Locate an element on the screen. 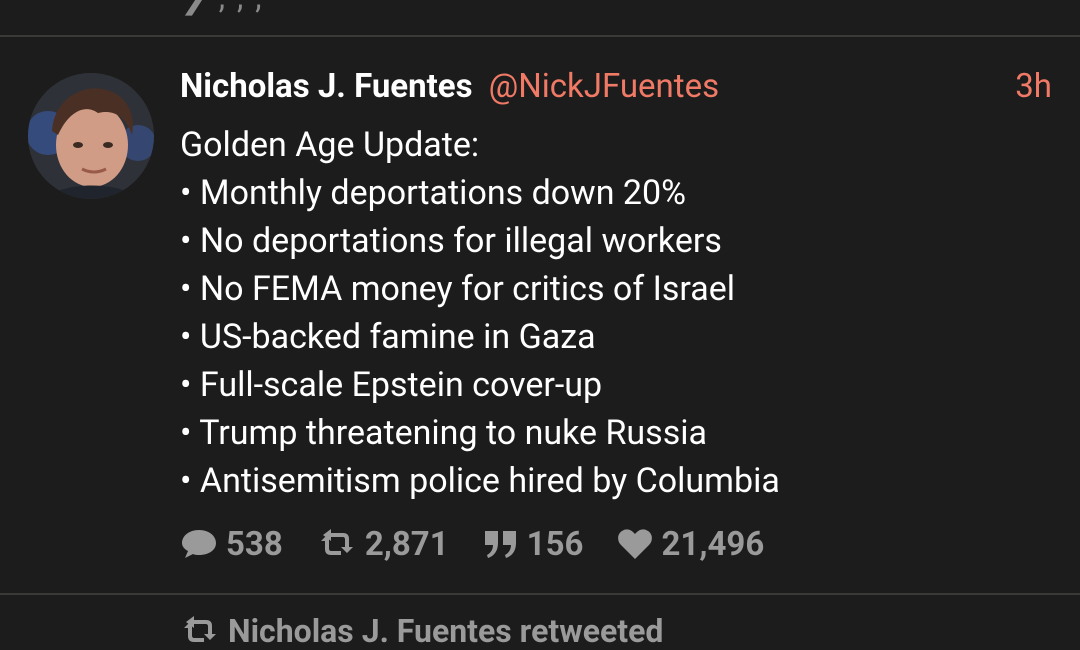 The image size is (1080, 650). tweet-actions: 538 2,871 156 21,496 is located at coordinates (489, 544).